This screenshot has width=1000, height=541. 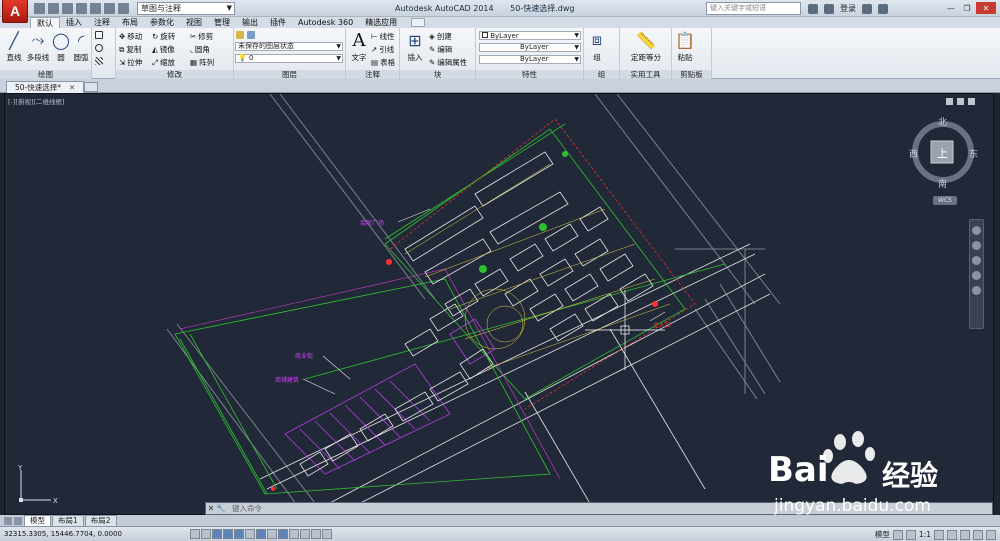 I want to click on model-space-button: 模型, so click(x=882, y=534).